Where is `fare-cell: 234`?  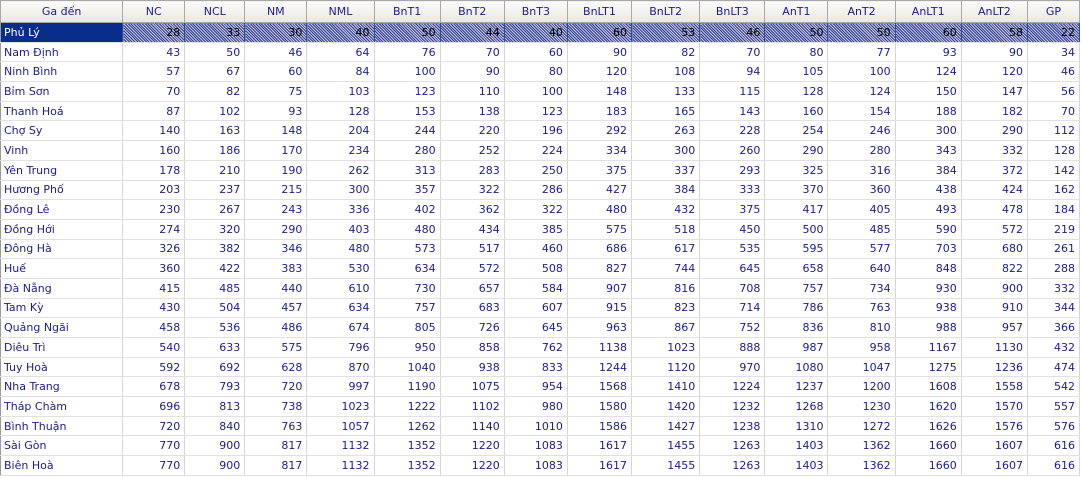
fare-cell: 234 is located at coordinates (340, 150).